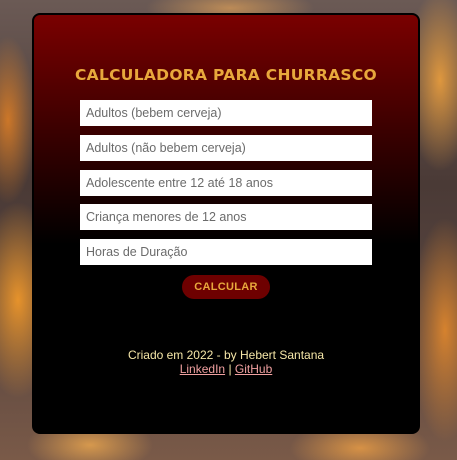 The image size is (457, 460). Describe the element at coordinates (202, 369) in the screenshot. I see `linkedin-link: LinkedIn` at that location.